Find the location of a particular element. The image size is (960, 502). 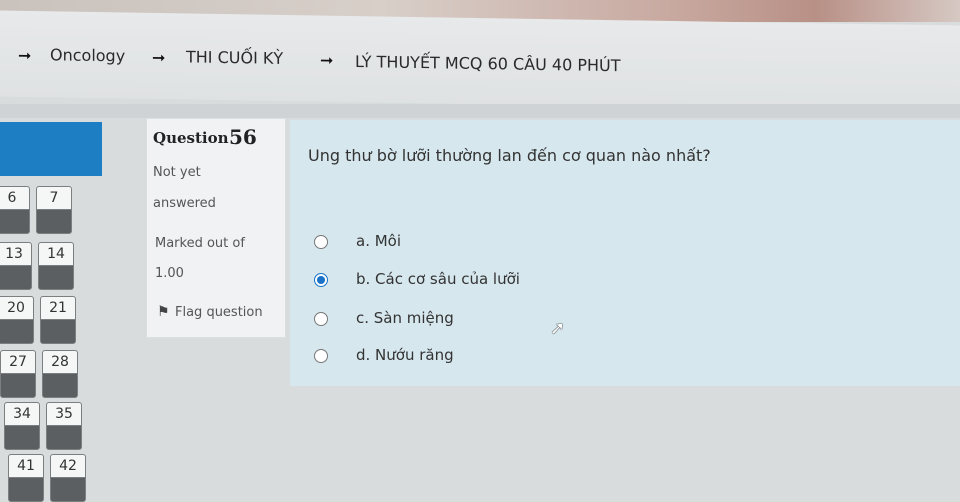

nav-question-number: 34 is located at coordinates (22, 414).